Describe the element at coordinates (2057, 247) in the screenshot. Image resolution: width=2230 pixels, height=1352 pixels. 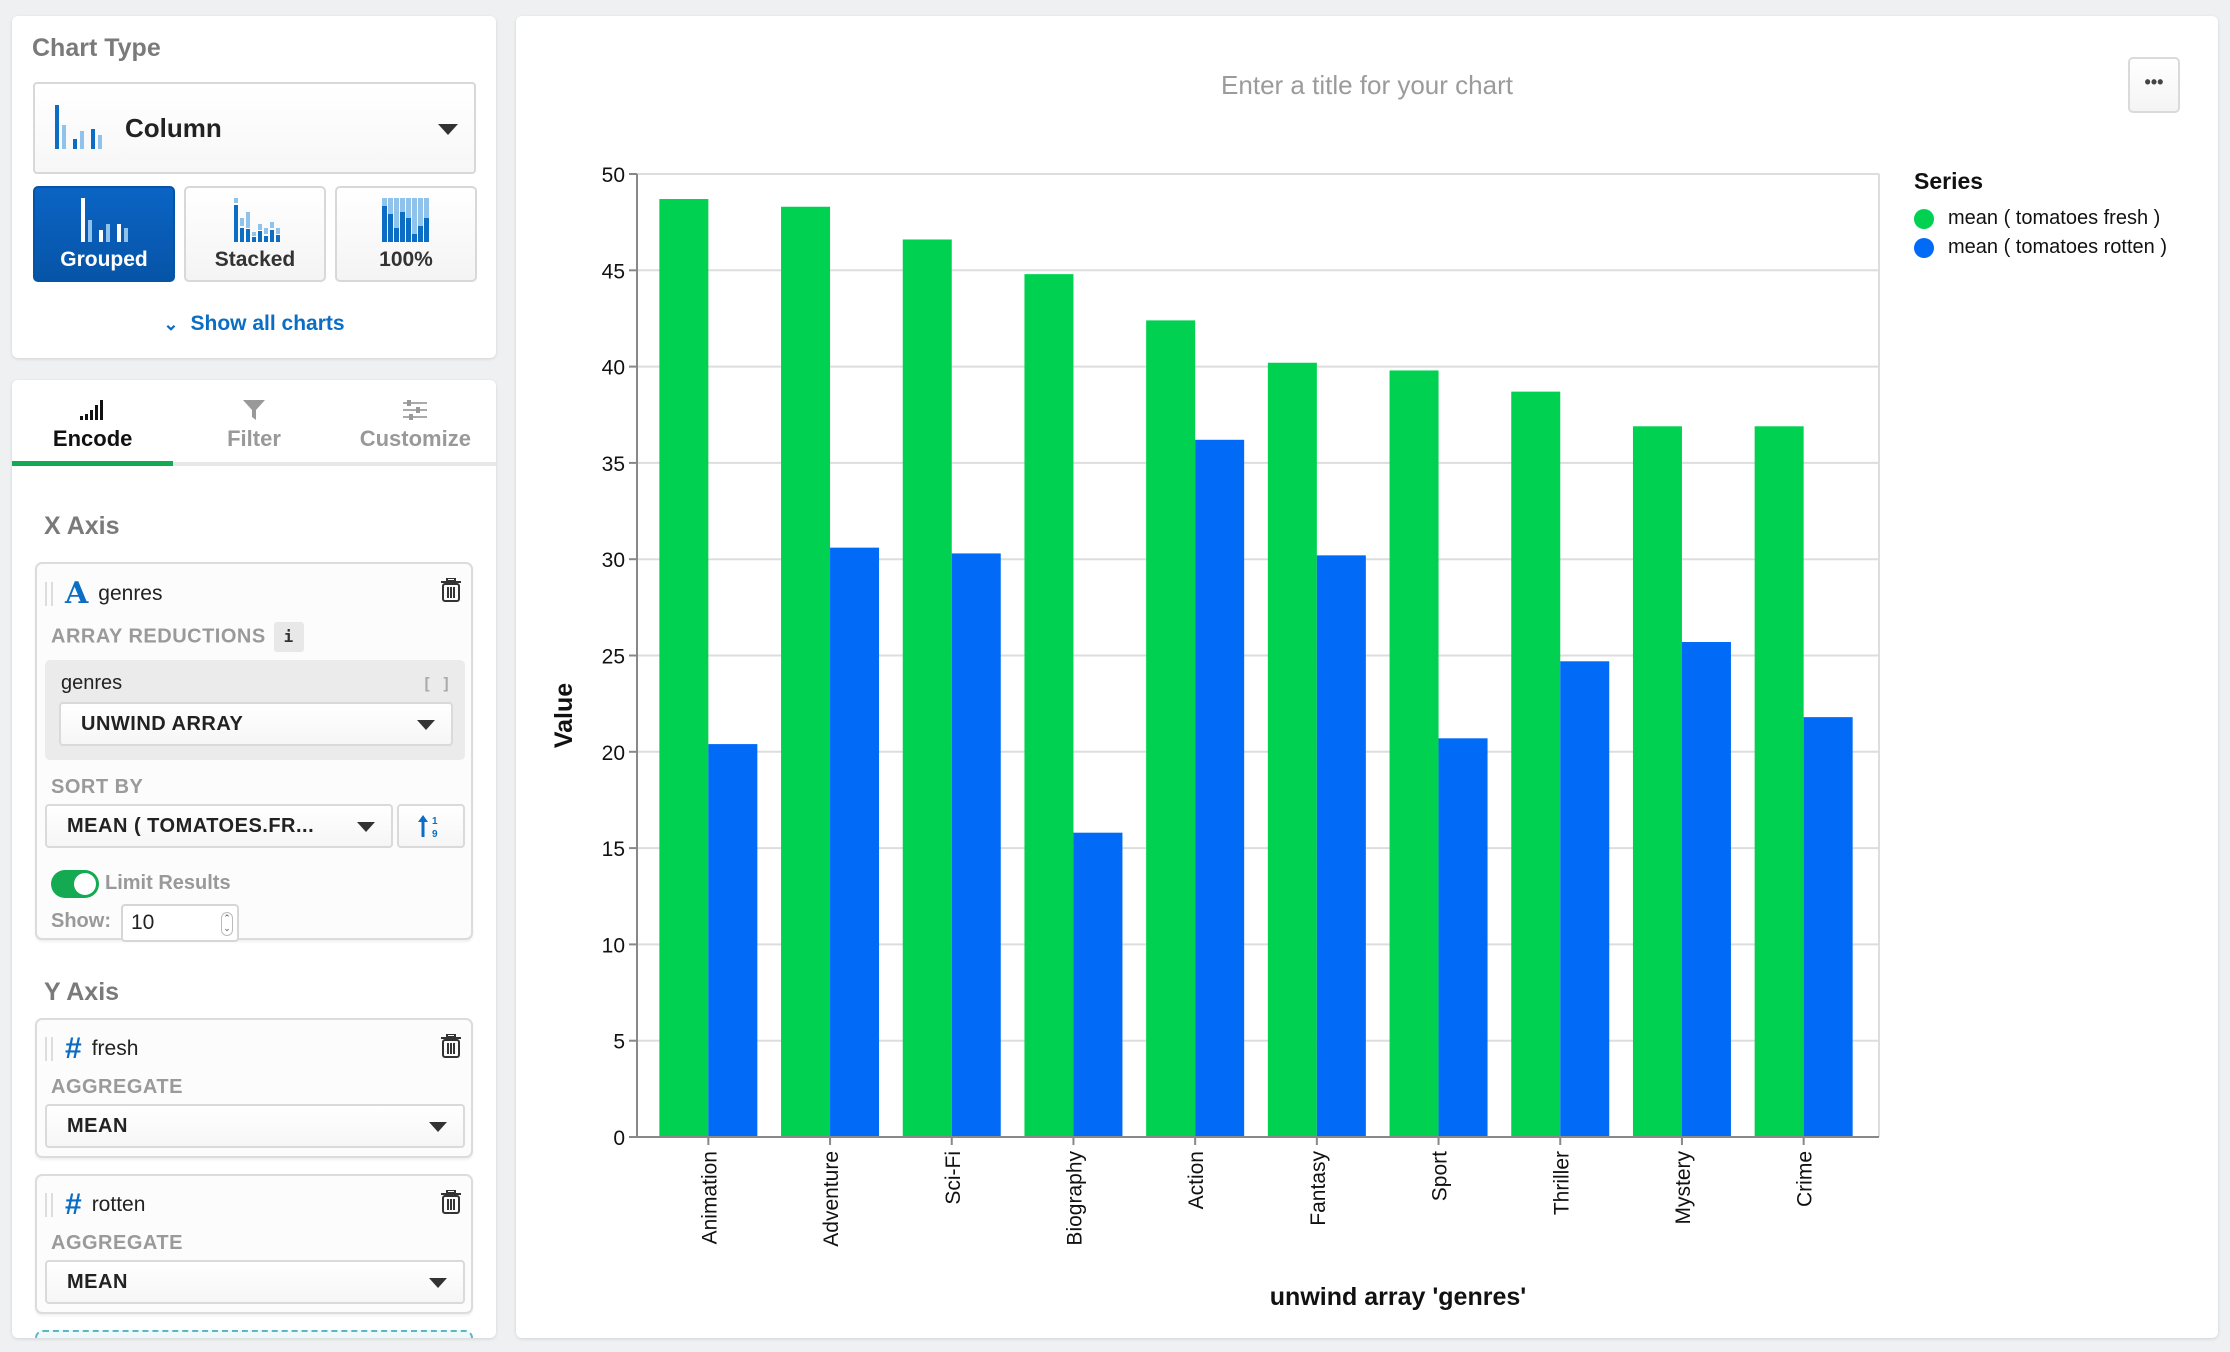
I see `legend-label-rotten: mean ( tomatoes rotten )` at that location.